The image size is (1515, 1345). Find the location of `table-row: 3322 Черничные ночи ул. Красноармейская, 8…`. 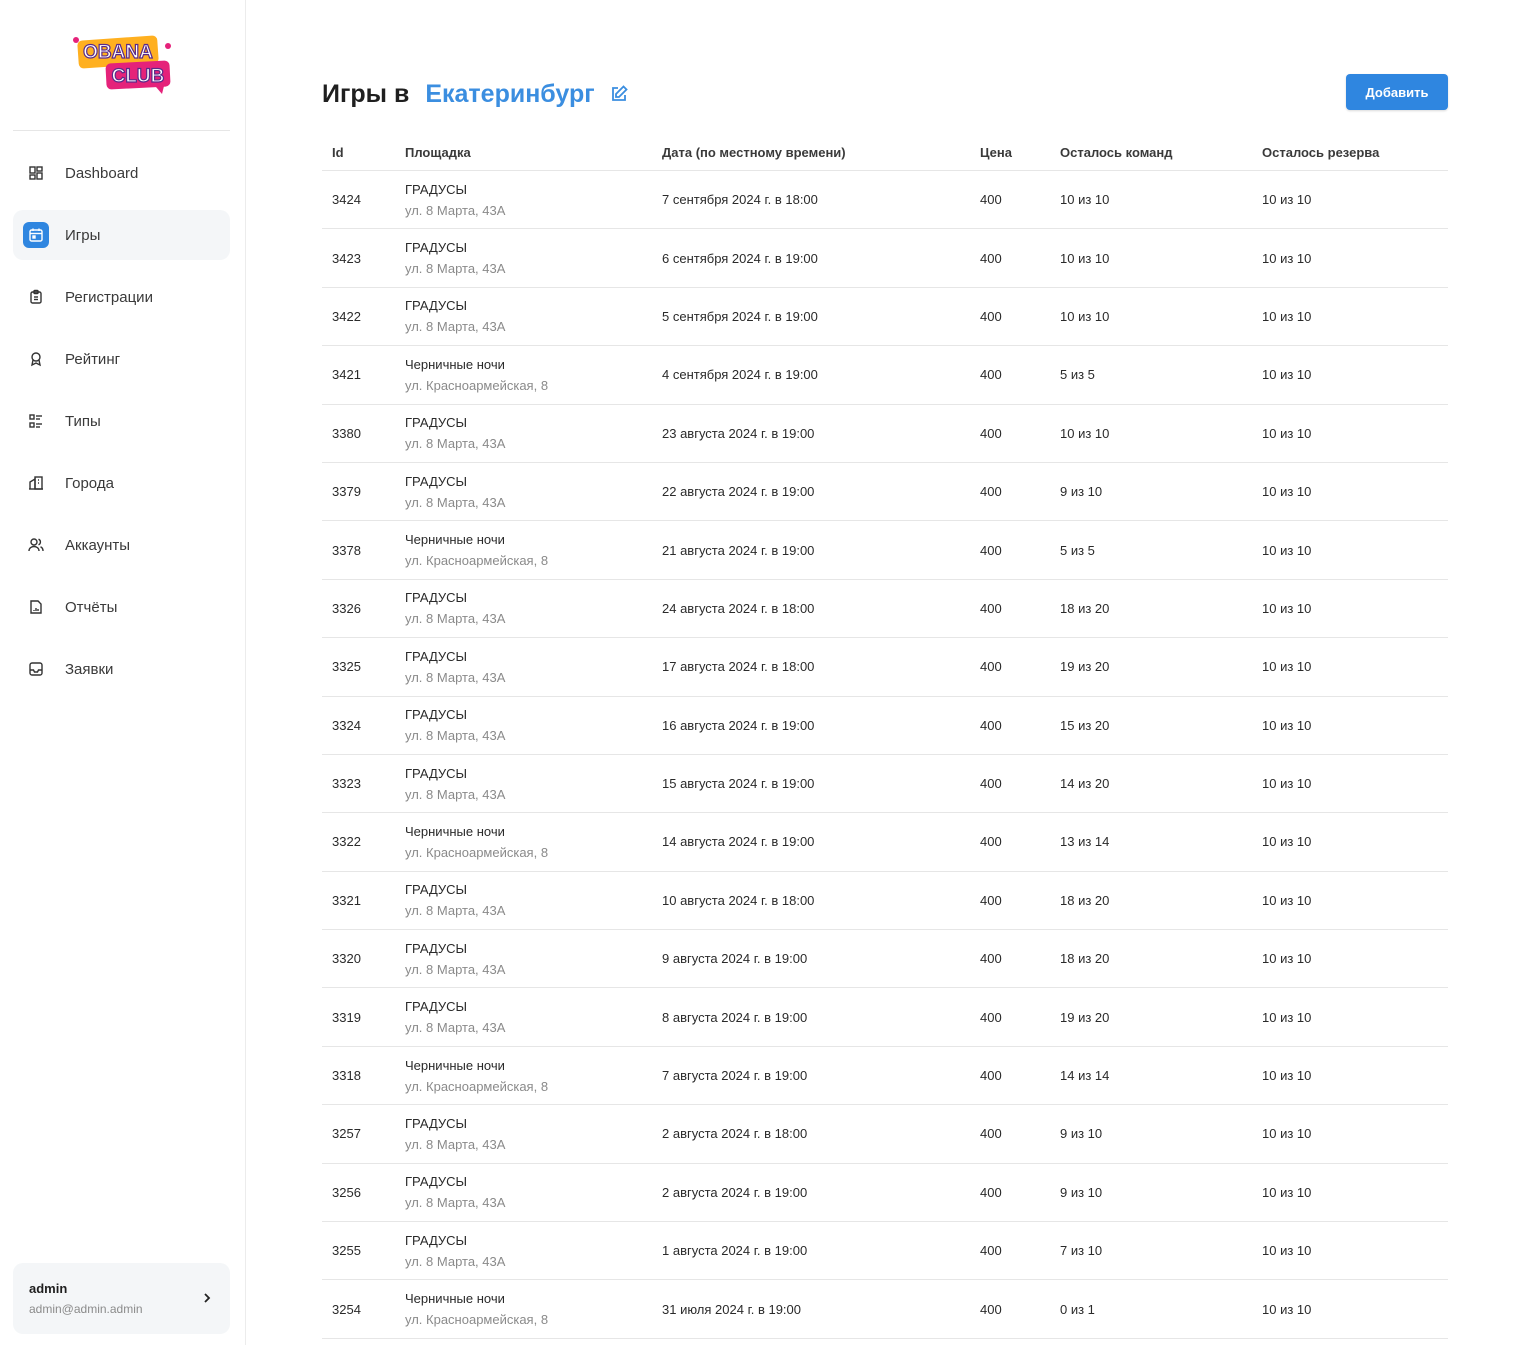

table-row: 3322 Черничные ночи ул. Красноармейская, 8… is located at coordinates (885, 842).